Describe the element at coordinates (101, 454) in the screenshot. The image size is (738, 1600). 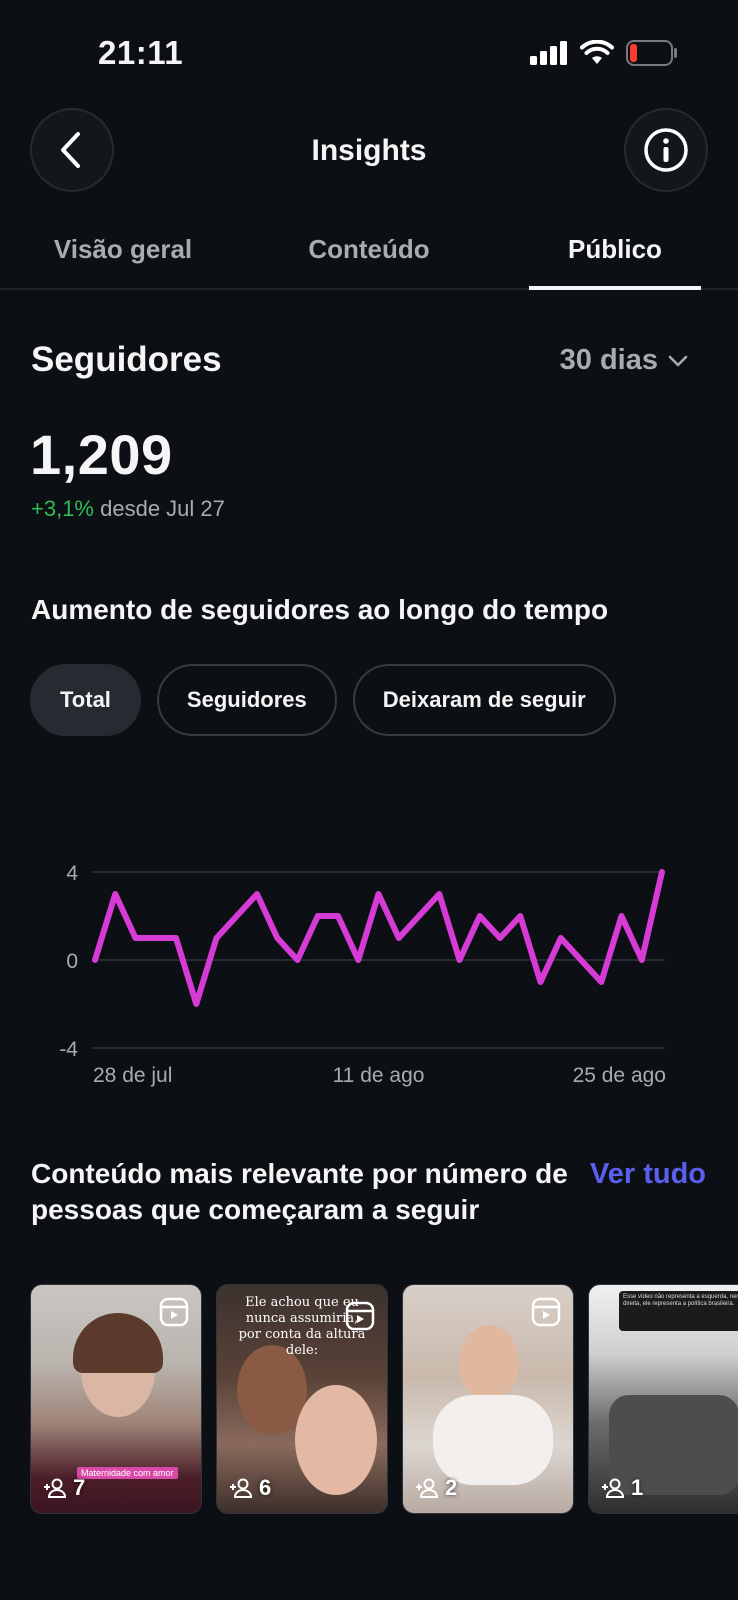
I see `follower-count: 1,209` at that location.